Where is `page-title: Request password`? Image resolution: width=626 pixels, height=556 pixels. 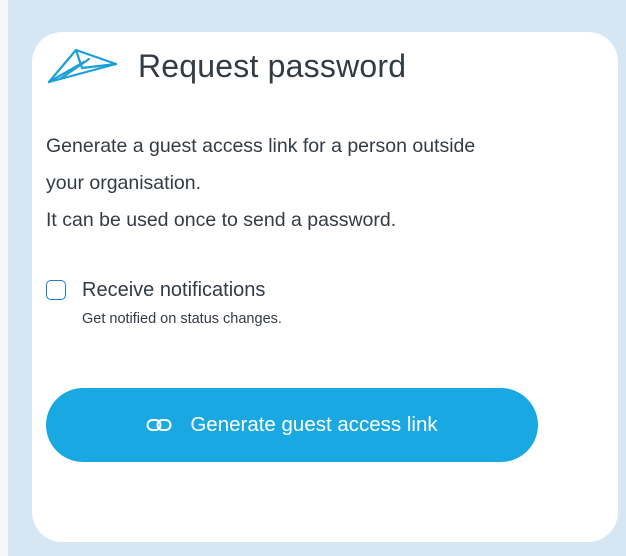 page-title: Request password is located at coordinates (272, 65).